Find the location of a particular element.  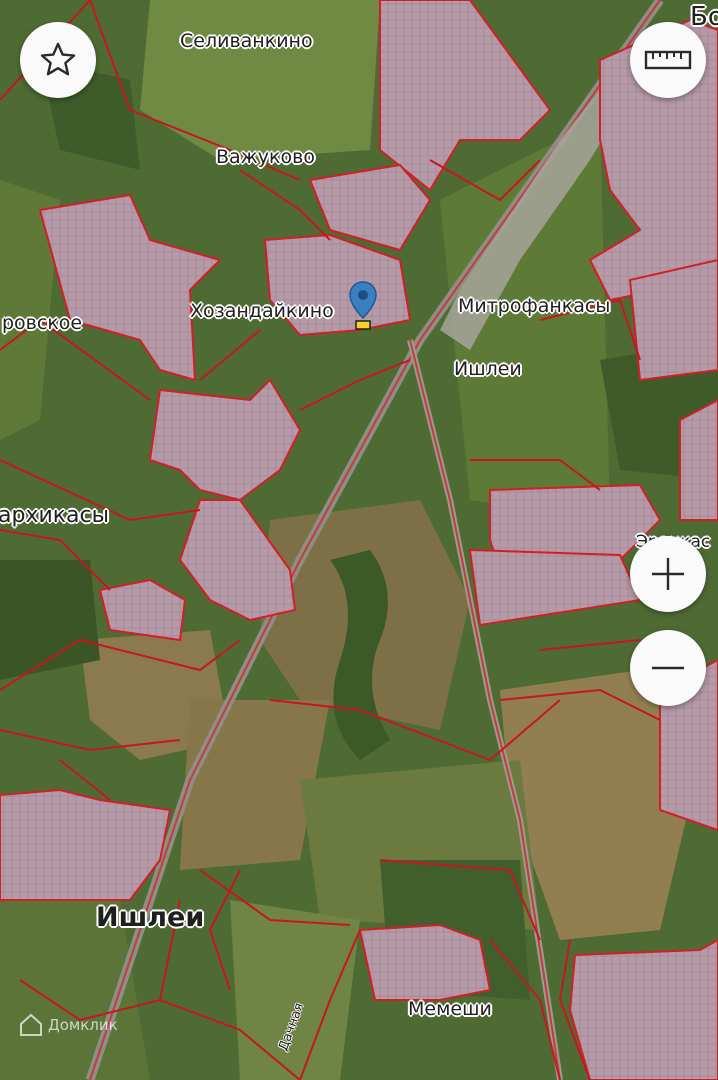

watermark-text: Домклик is located at coordinates (83, 1025).